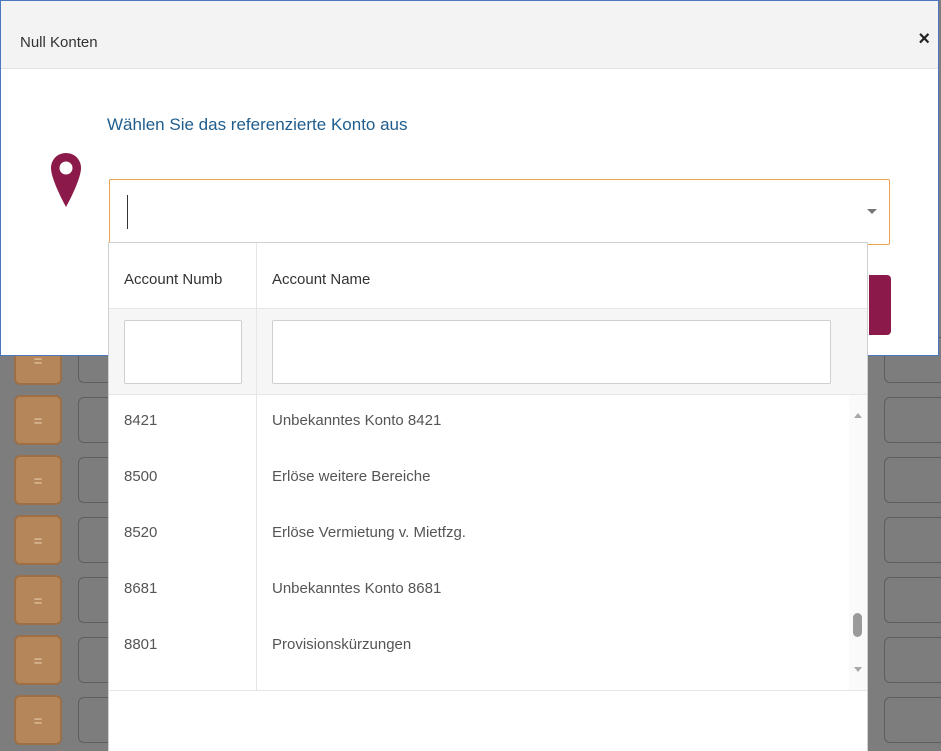 This screenshot has width=941, height=751. I want to click on text-caret, so click(127, 212).